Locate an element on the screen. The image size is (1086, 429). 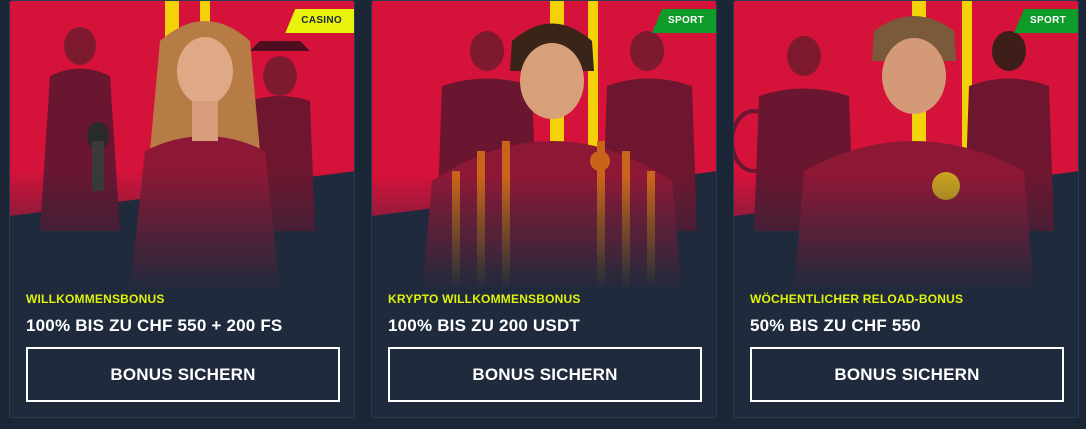
bonus-type-label: KRYPTO WILLKOMMENSBONUS is located at coordinates (484, 299).